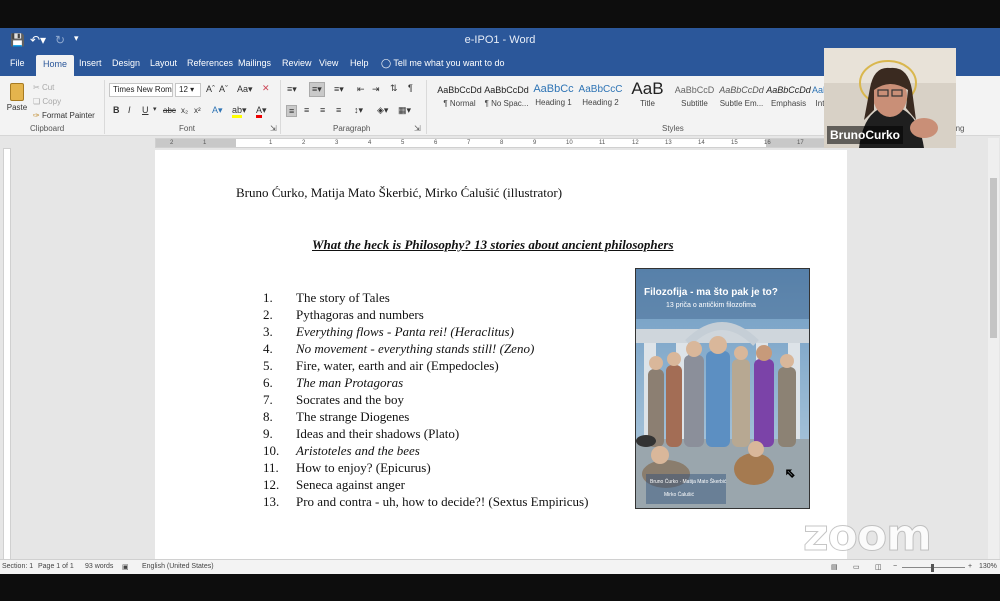 The image size is (1000, 601). I want to click on status-word-count: 93 words, so click(99, 566).